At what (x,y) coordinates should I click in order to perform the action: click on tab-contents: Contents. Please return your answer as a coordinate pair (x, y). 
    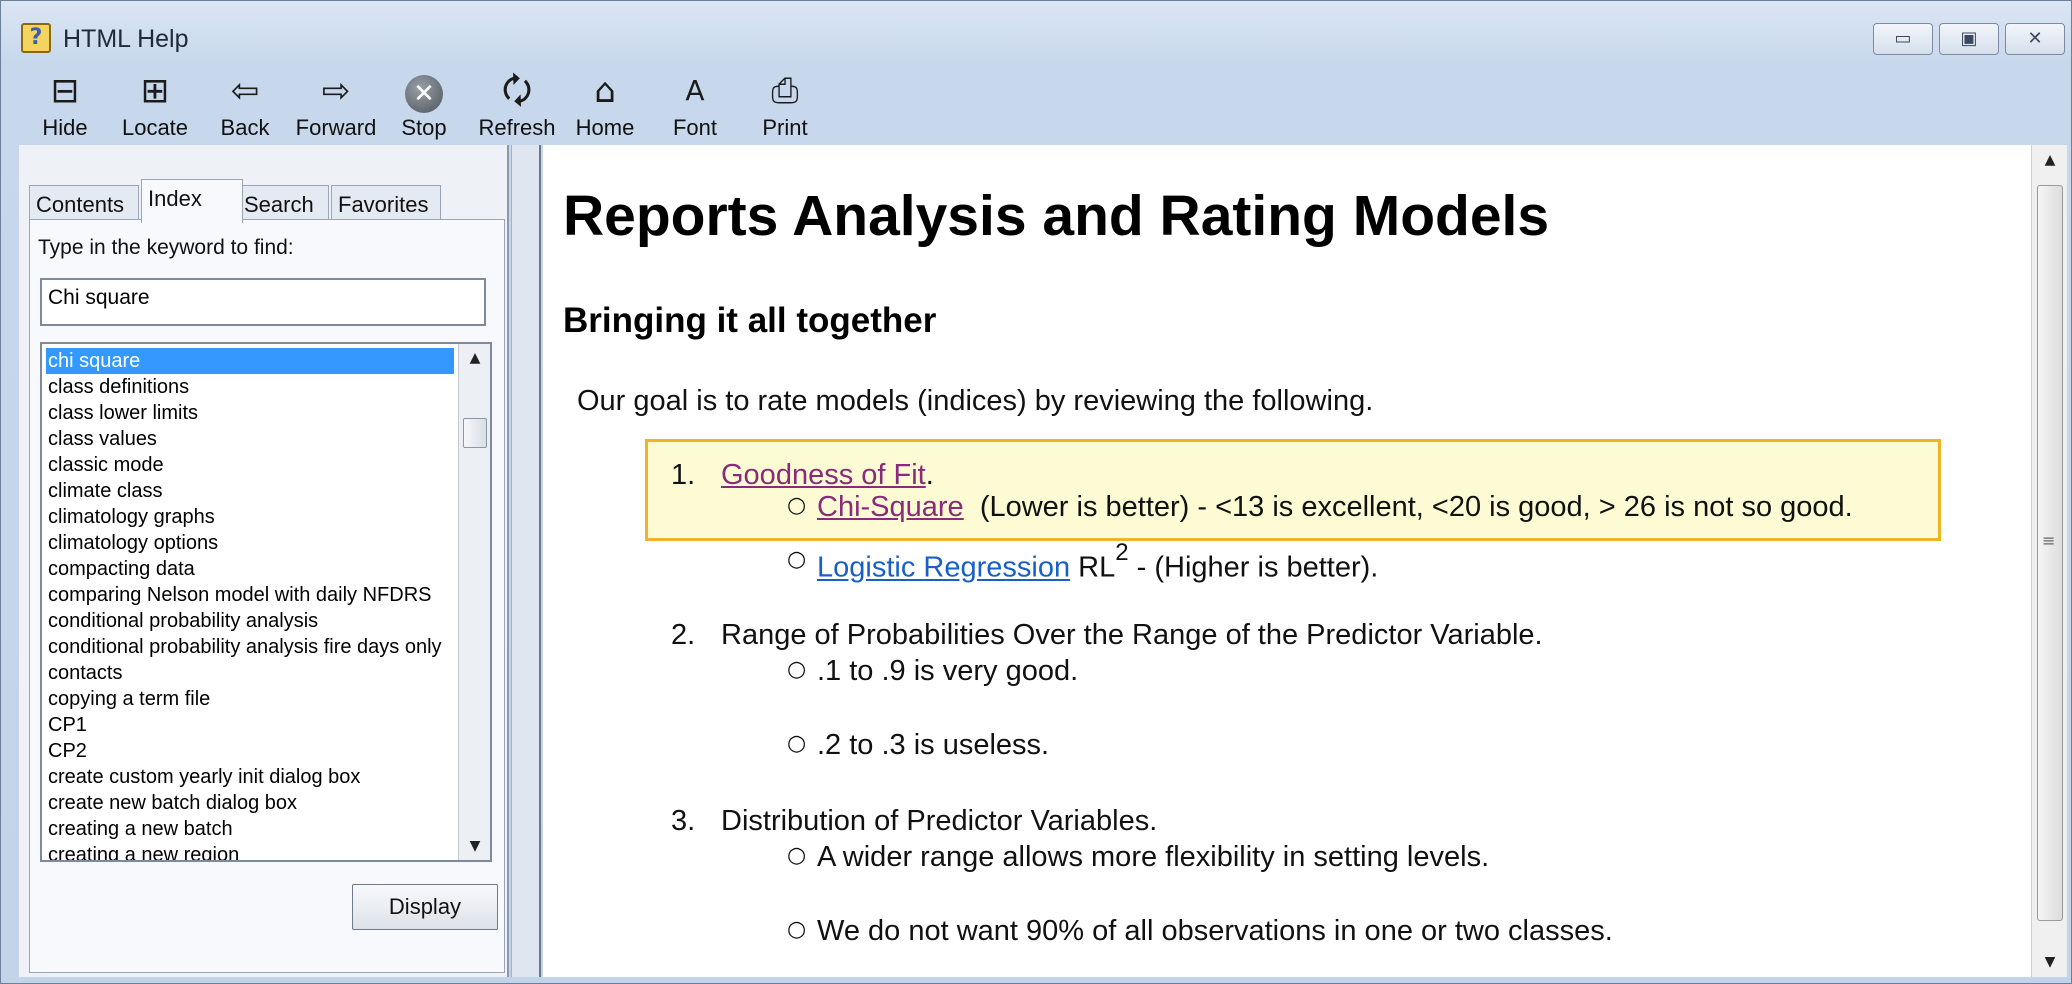
    Looking at the image, I should click on (84, 203).